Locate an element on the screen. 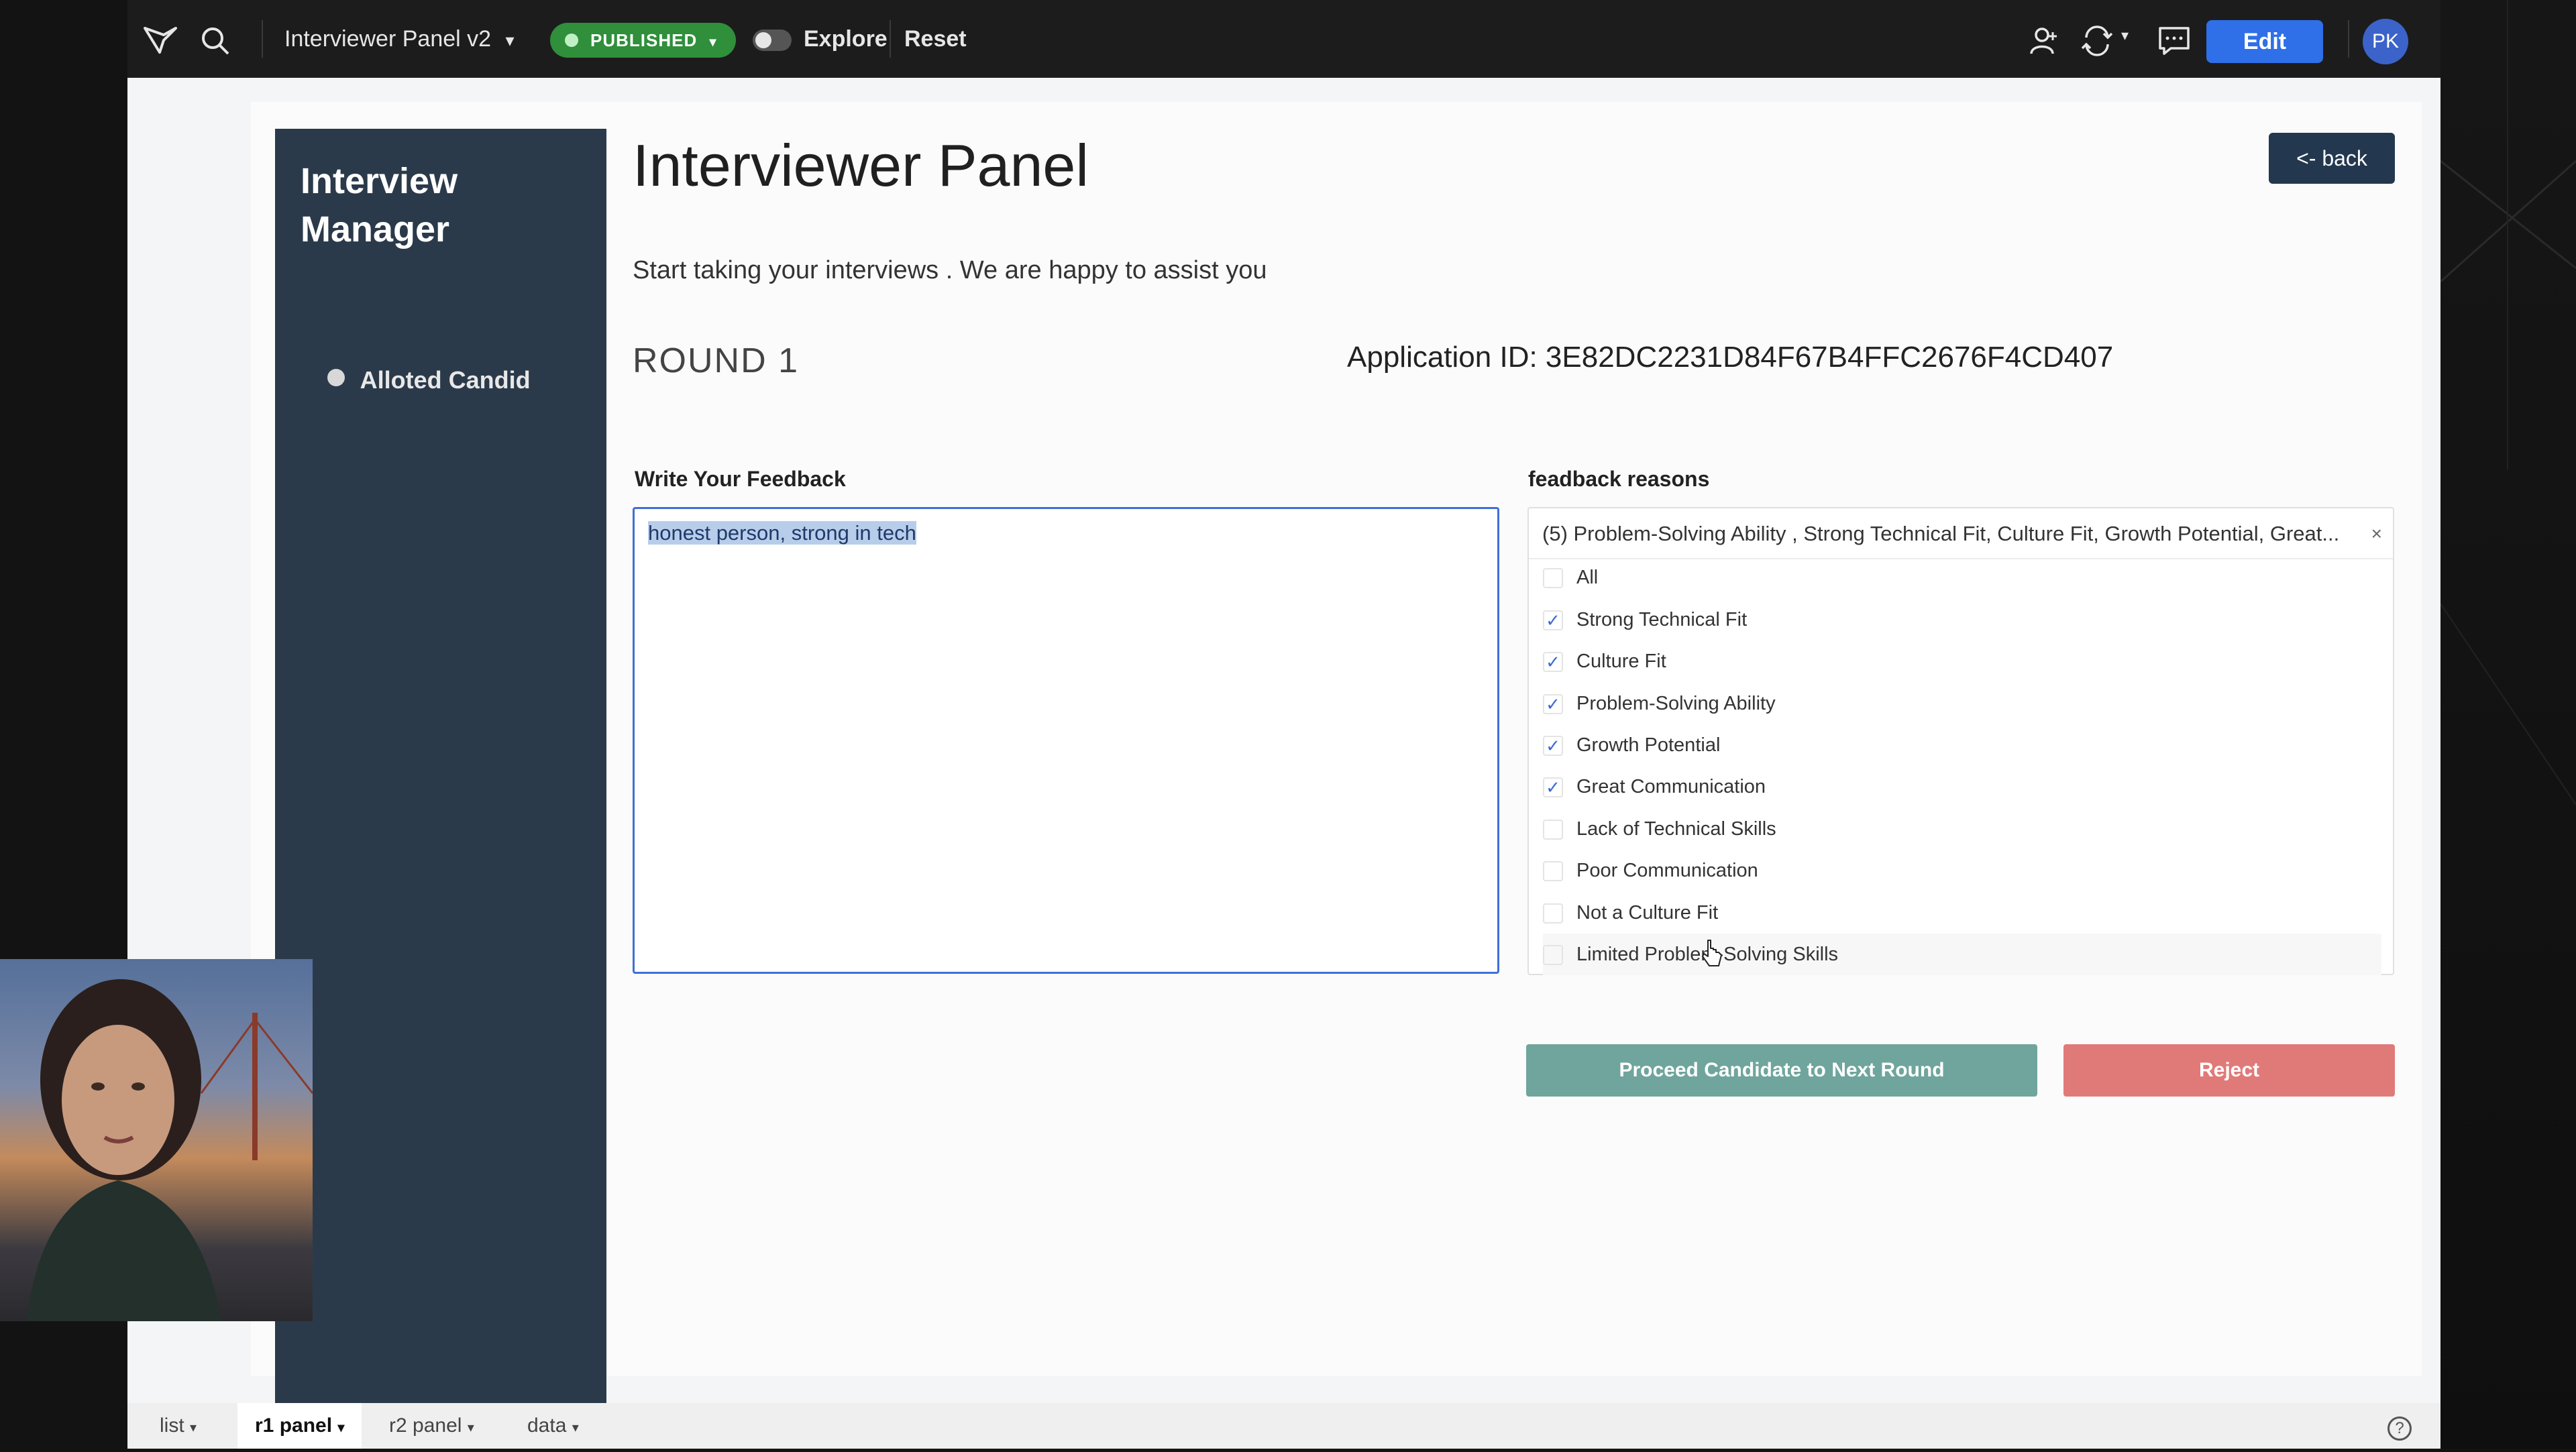  explore-label: Explore is located at coordinates (846, 39).